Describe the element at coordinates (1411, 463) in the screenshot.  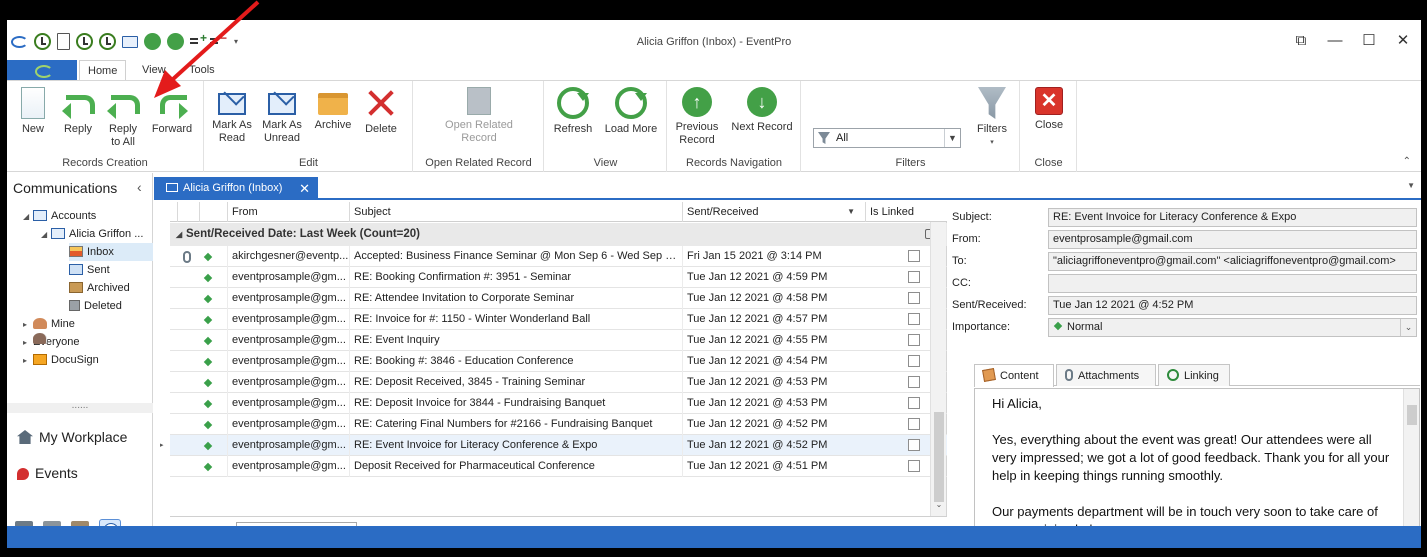
I see `body-scrollbar` at that location.